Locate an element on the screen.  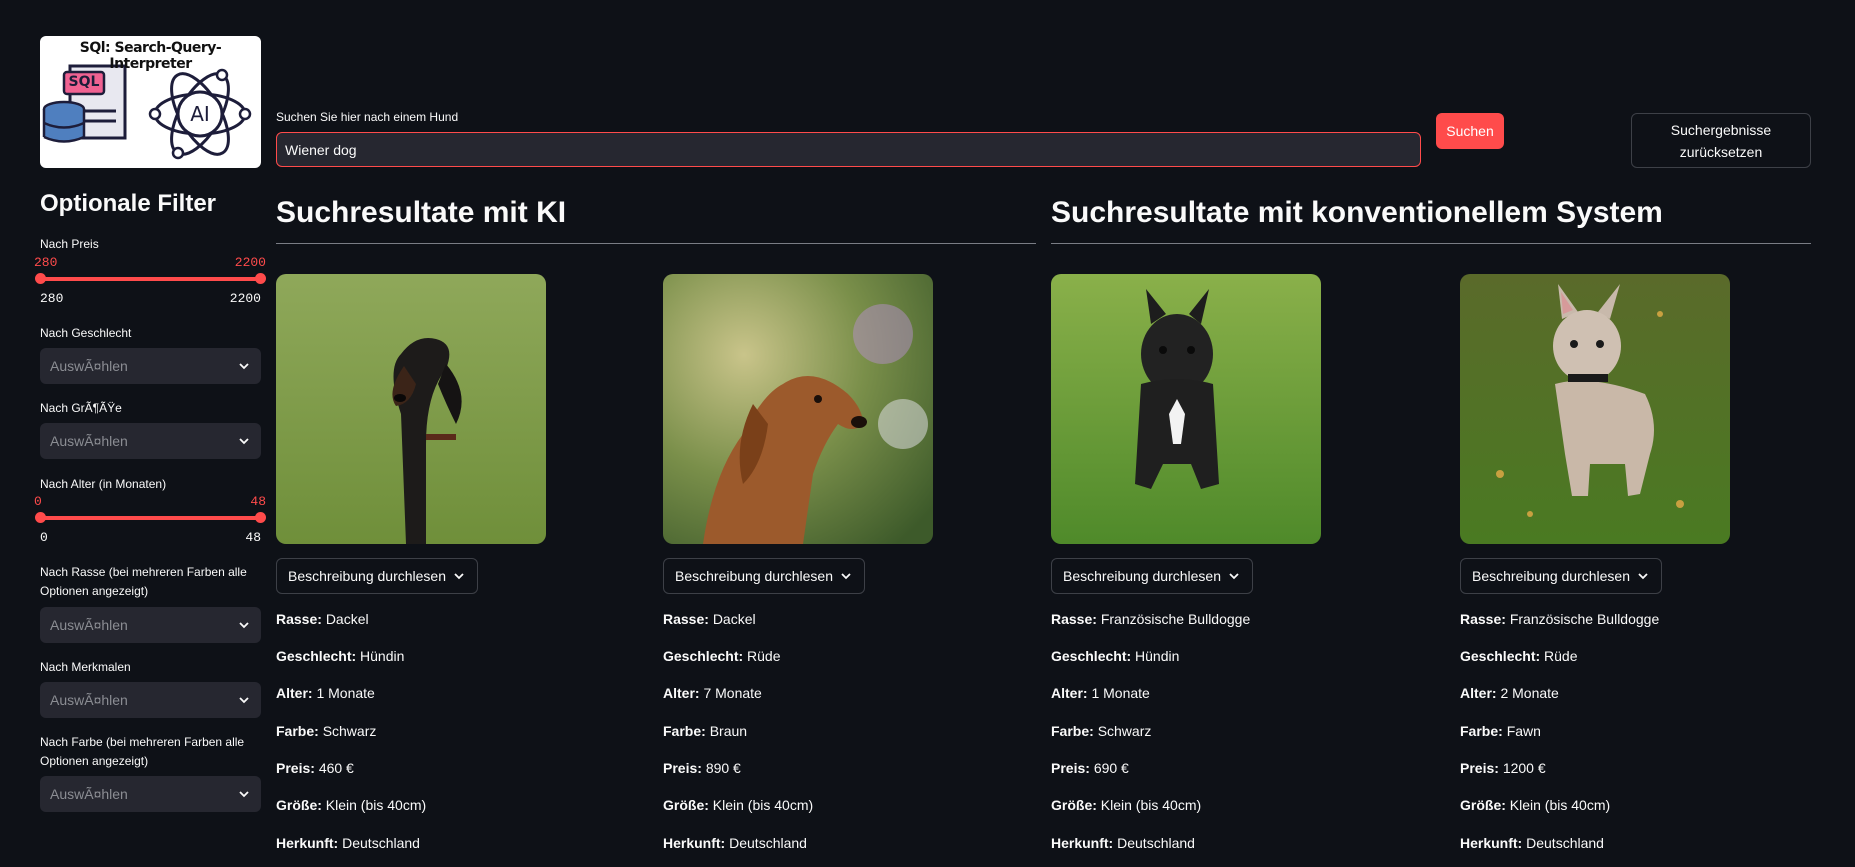
price-slider: 280 2200 280 2200 is located at coordinates (150, 280).